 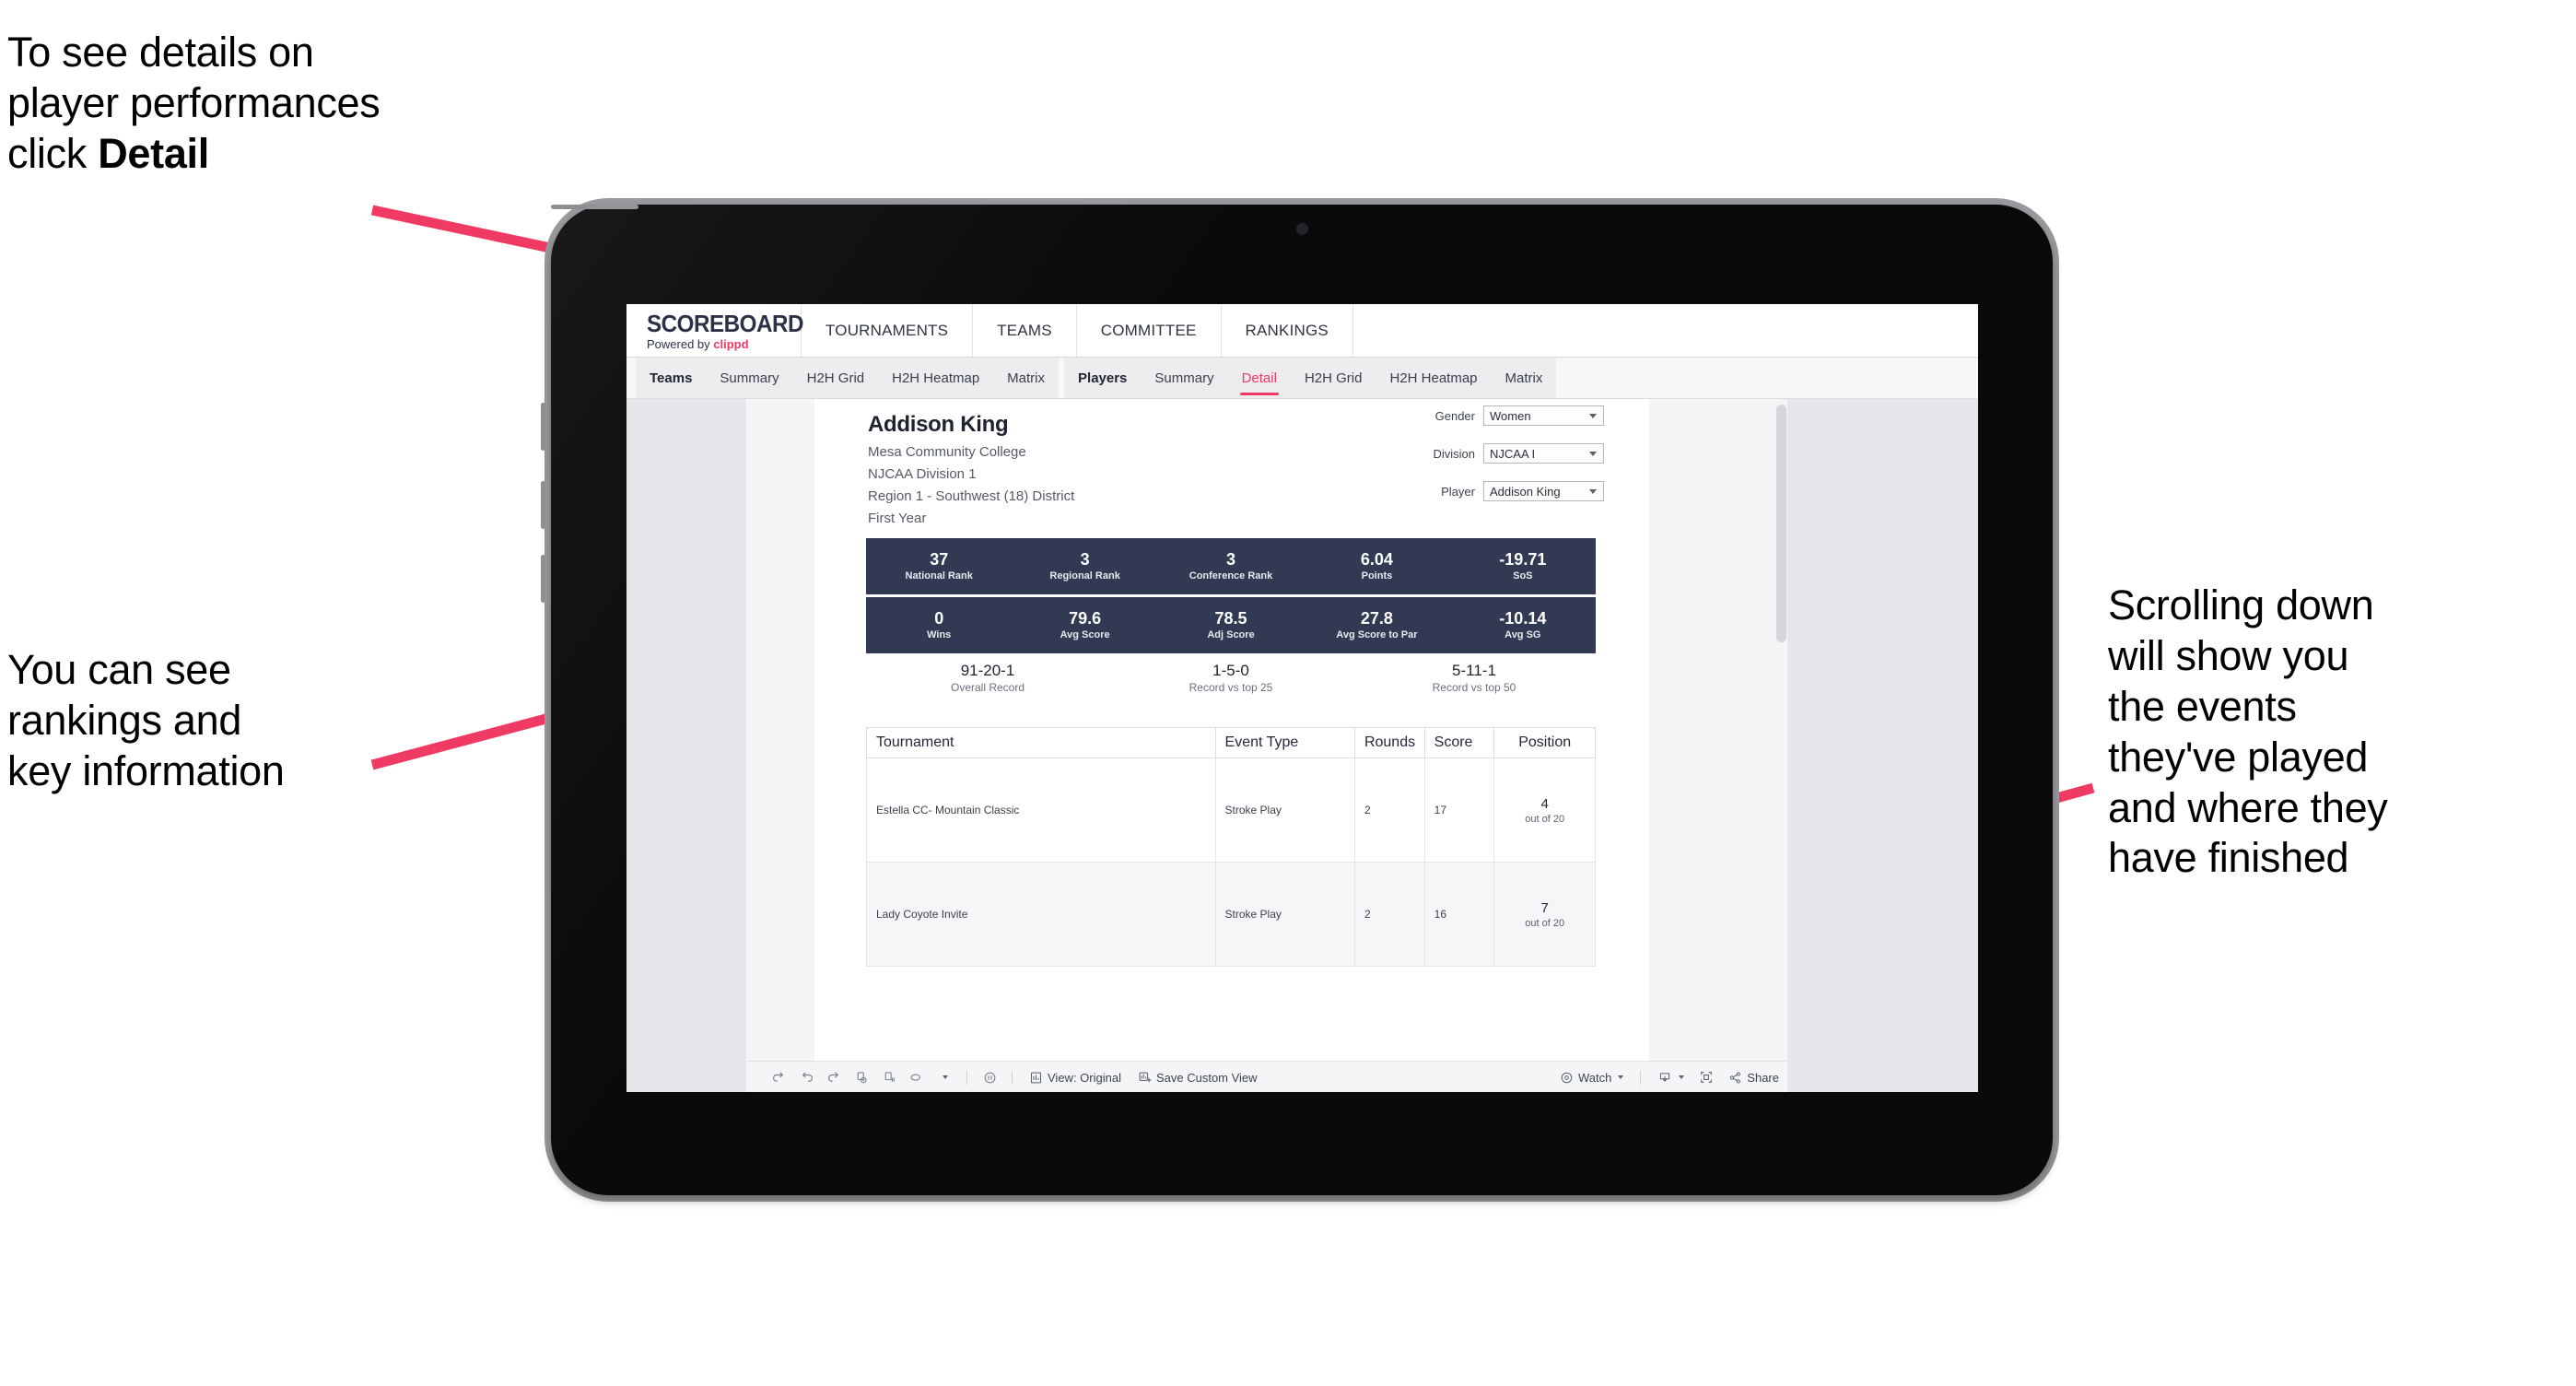 I want to click on th-tournament: Tournament, so click(x=1041, y=743).